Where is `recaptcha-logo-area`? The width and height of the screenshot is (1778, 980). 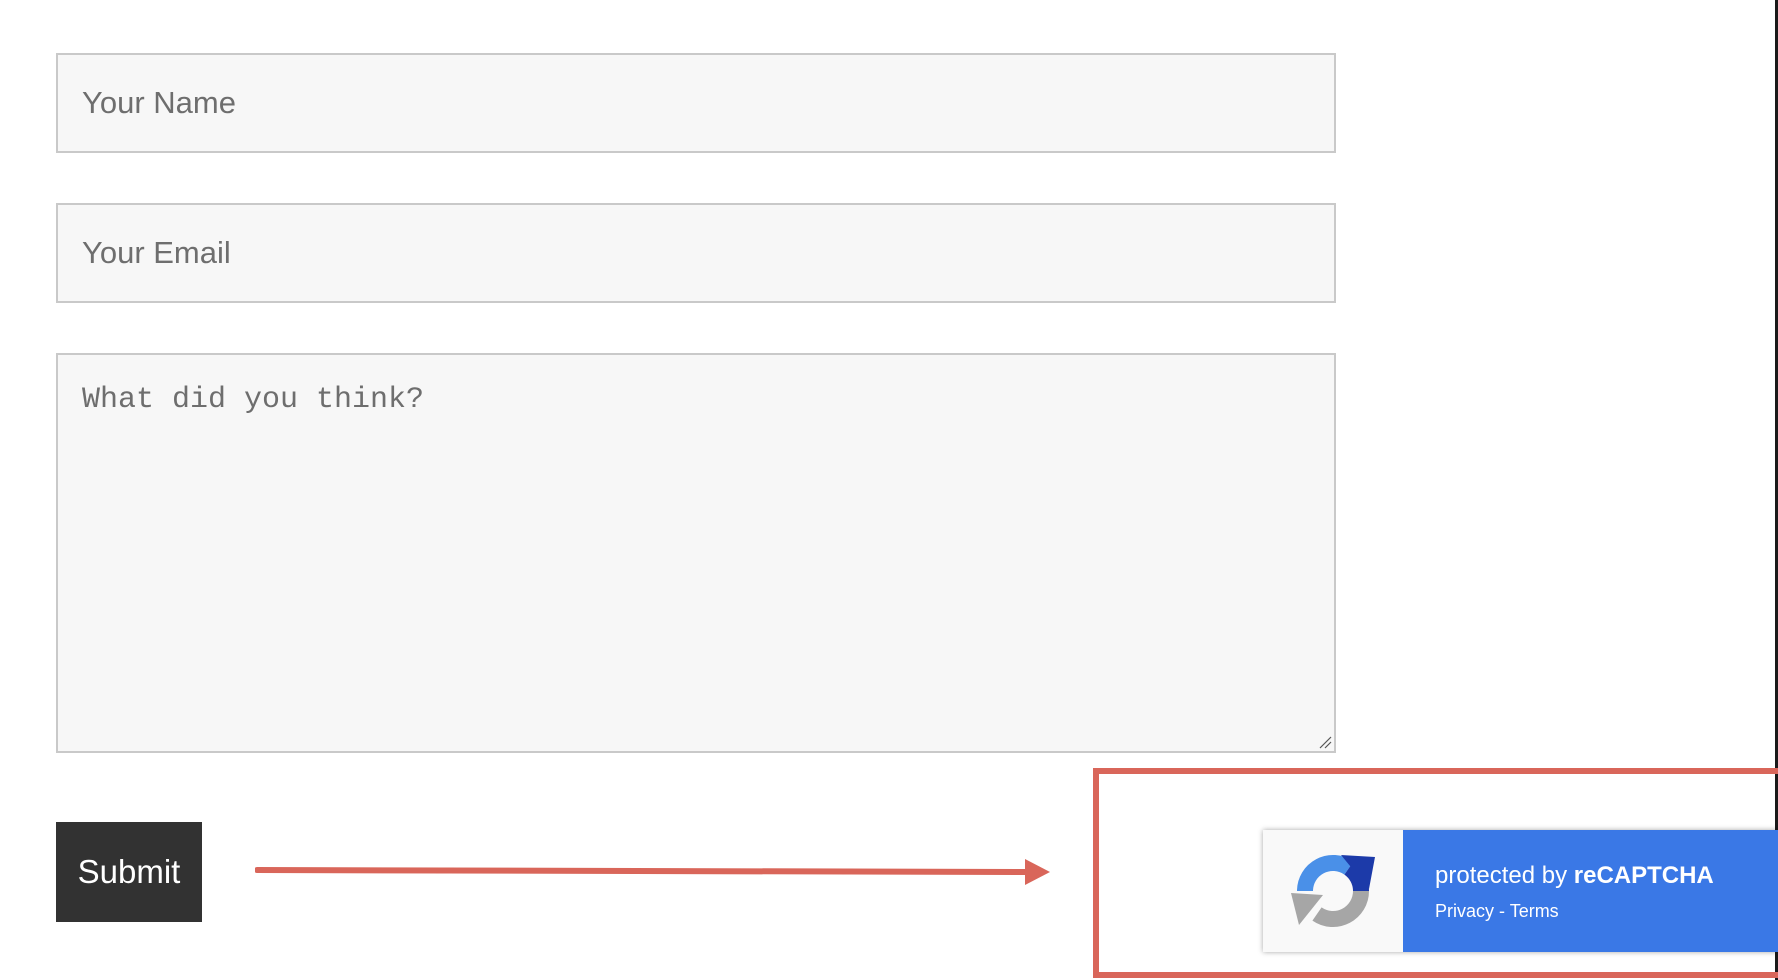 recaptcha-logo-area is located at coordinates (1333, 891).